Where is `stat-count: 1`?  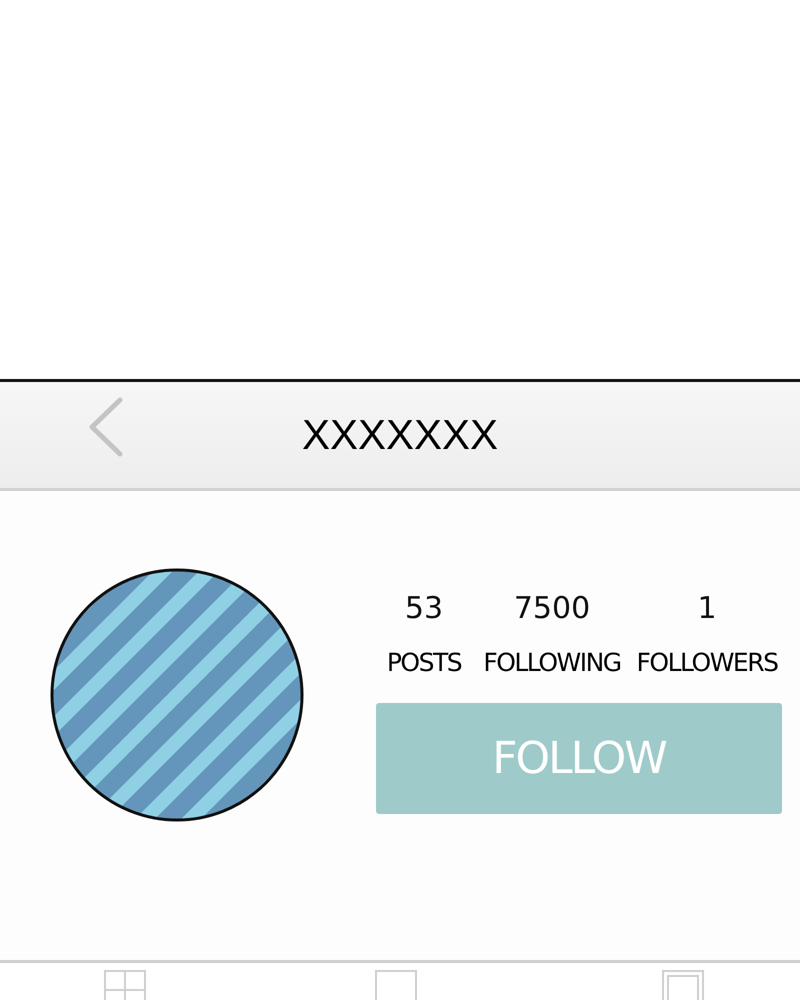
stat-count: 1 is located at coordinates (707, 609).